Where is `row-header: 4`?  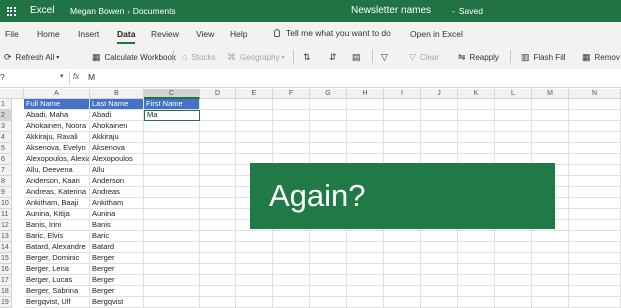 row-header: 4 is located at coordinates (6, 137).